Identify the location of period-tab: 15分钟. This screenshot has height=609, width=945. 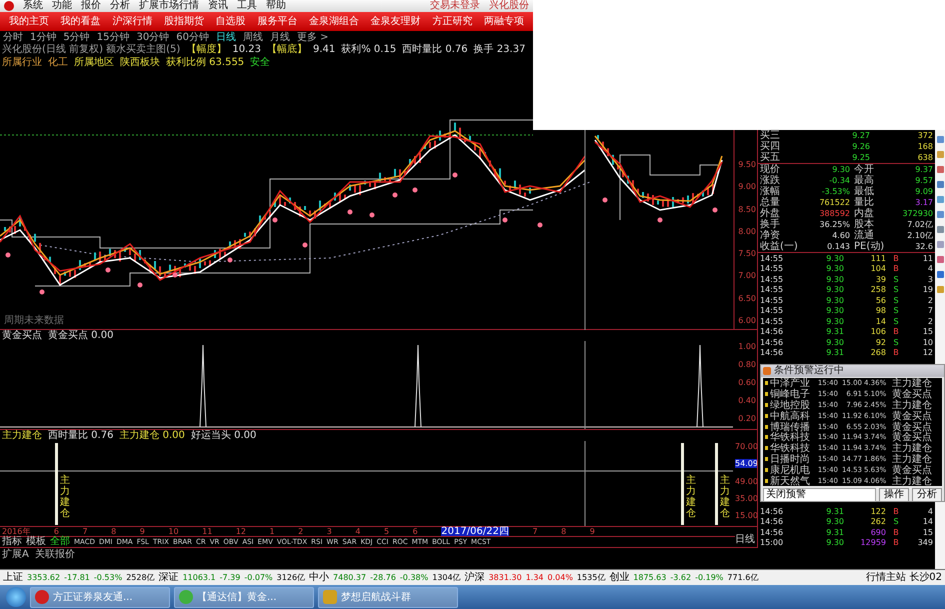
(113, 37).